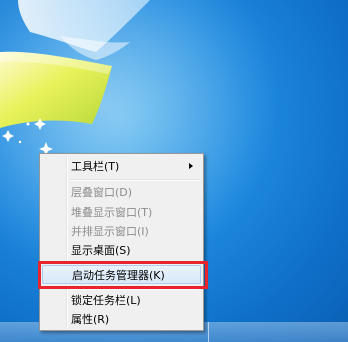 The height and width of the screenshot is (342, 348). What do you see at coordinates (110, 231) in the screenshot?
I see `menu-item-label: 并排显示窗口(I)` at bounding box center [110, 231].